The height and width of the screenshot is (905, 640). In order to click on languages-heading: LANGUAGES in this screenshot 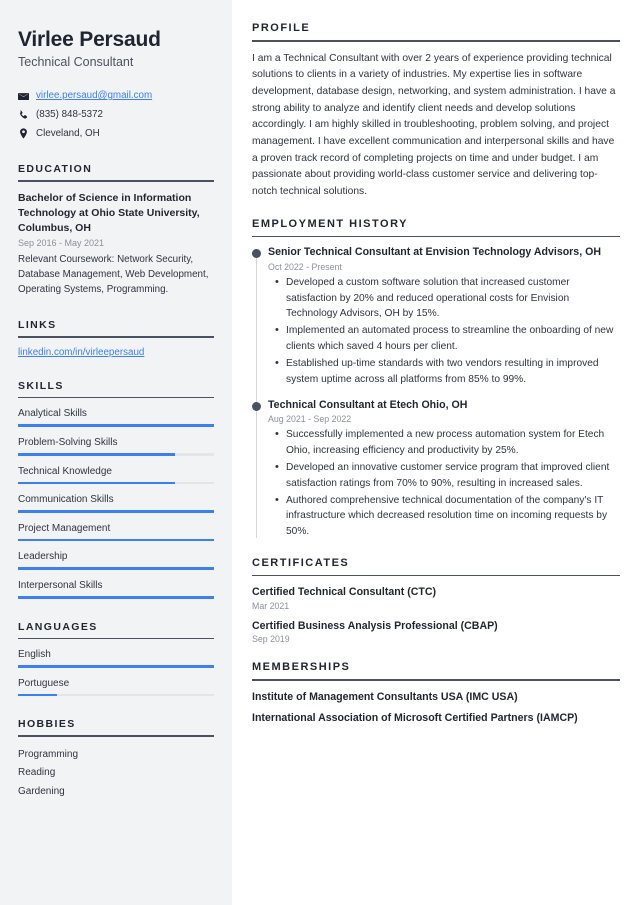, I will do `click(58, 626)`.